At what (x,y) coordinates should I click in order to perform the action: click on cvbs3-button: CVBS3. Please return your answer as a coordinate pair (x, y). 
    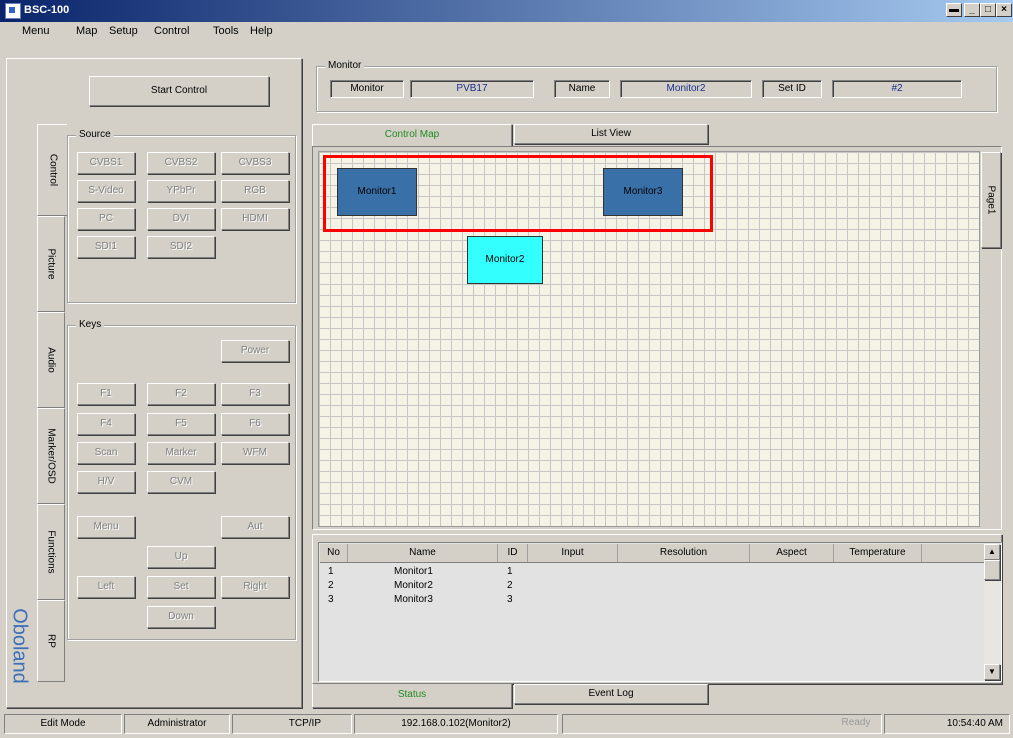
    Looking at the image, I should click on (255, 163).